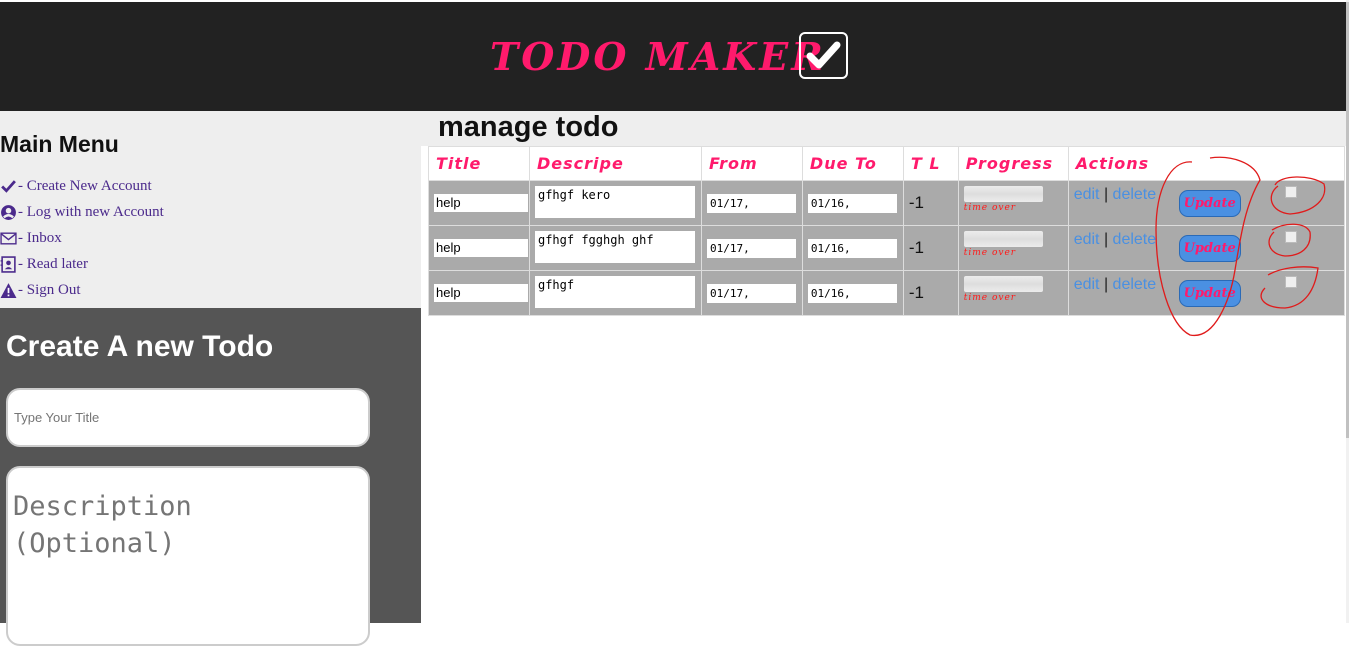  What do you see at coordinates (852, 163) in the screenshot?
I see `column-header-due-to: Due To` at bounding box center [852, 163].